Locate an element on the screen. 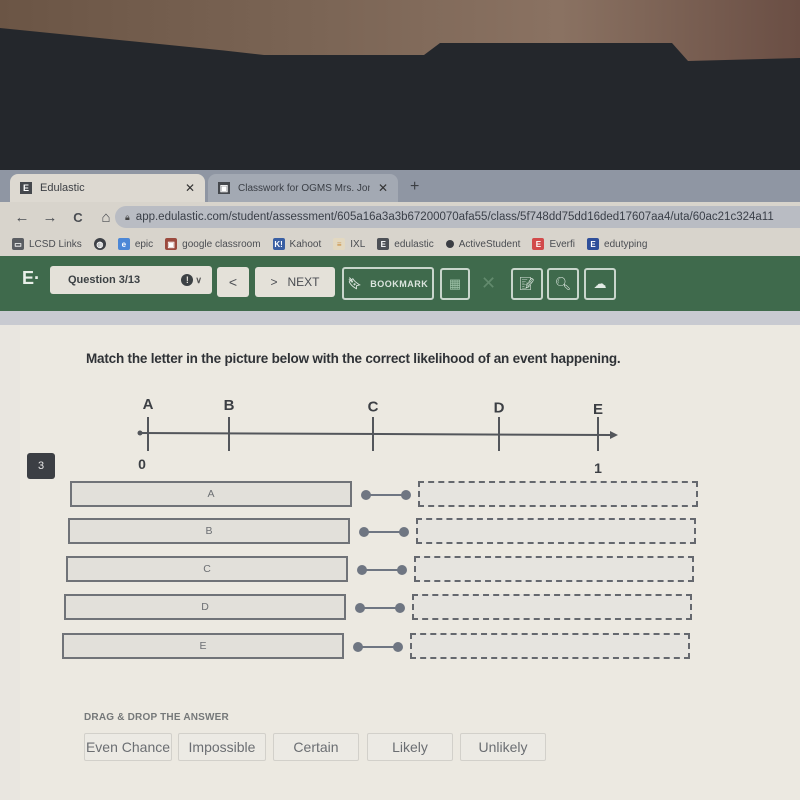  match-row-c: C is located at coordinates (396, 570).